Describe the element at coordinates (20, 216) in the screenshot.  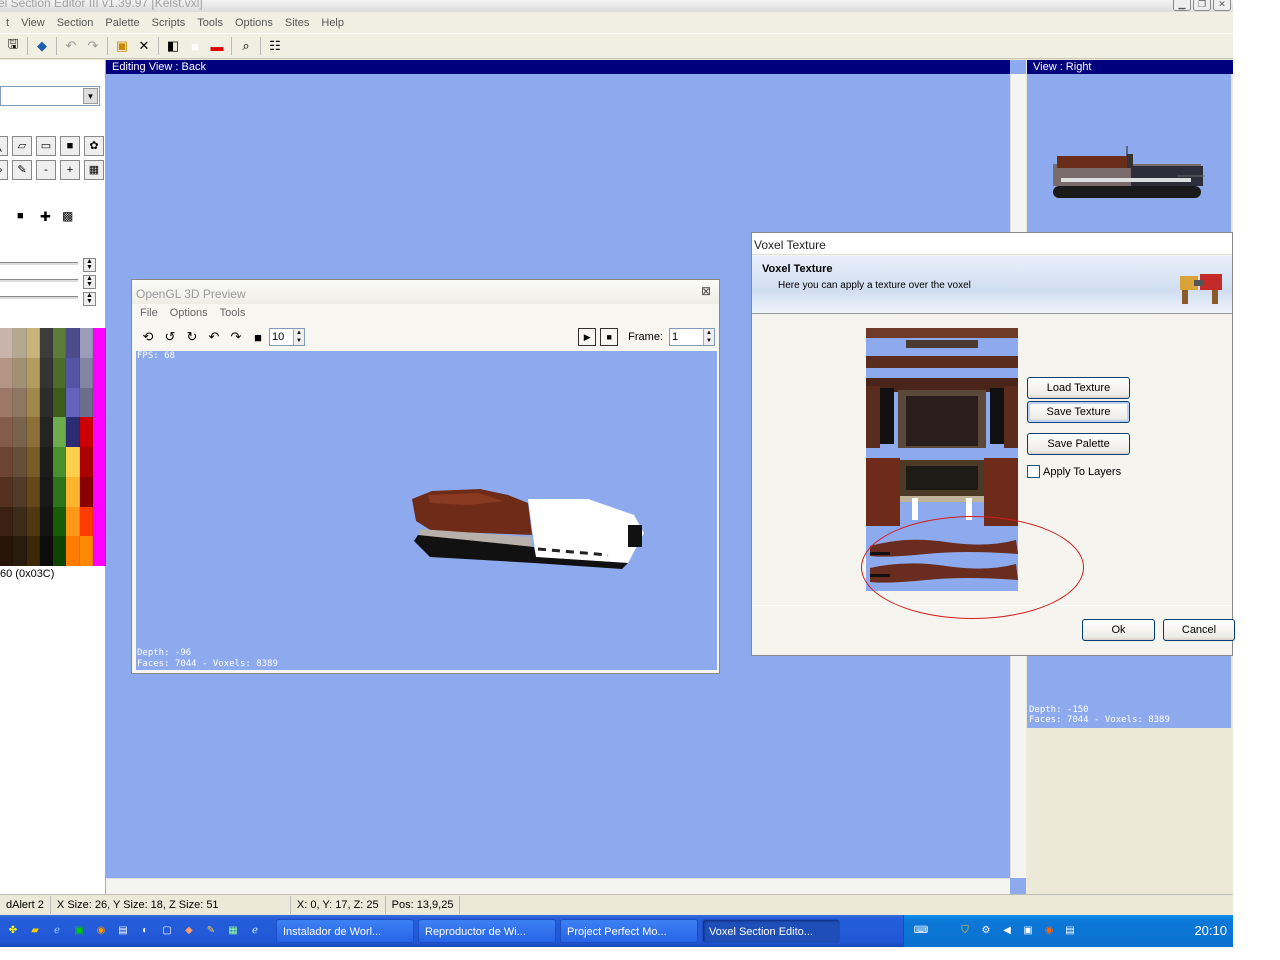
I see `brush-size-2-icon: ■` at that location.